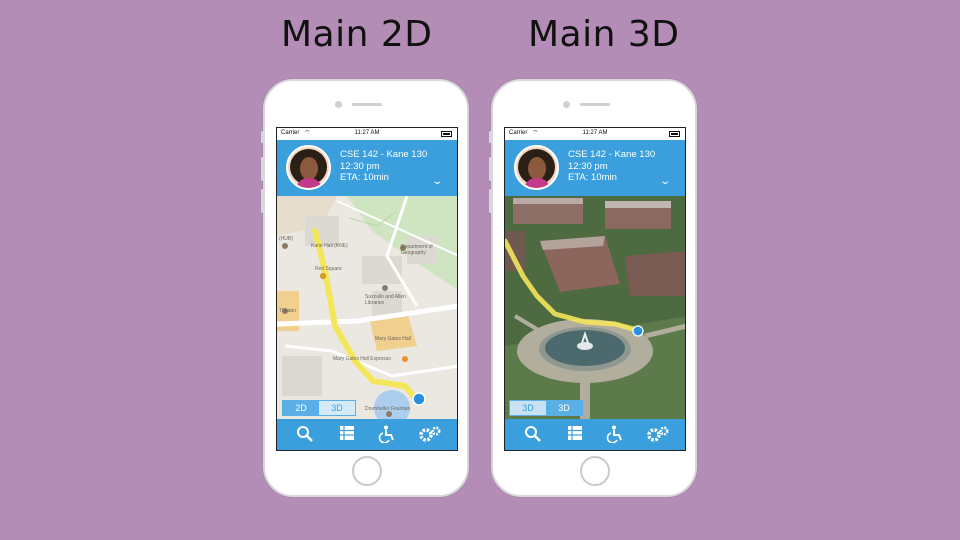 This screenshot has width=960, height=540. What do you see at coordinates (328, 269) in the screenshot?
I see `map-label: Red Square` at bounding box center [328, 269].